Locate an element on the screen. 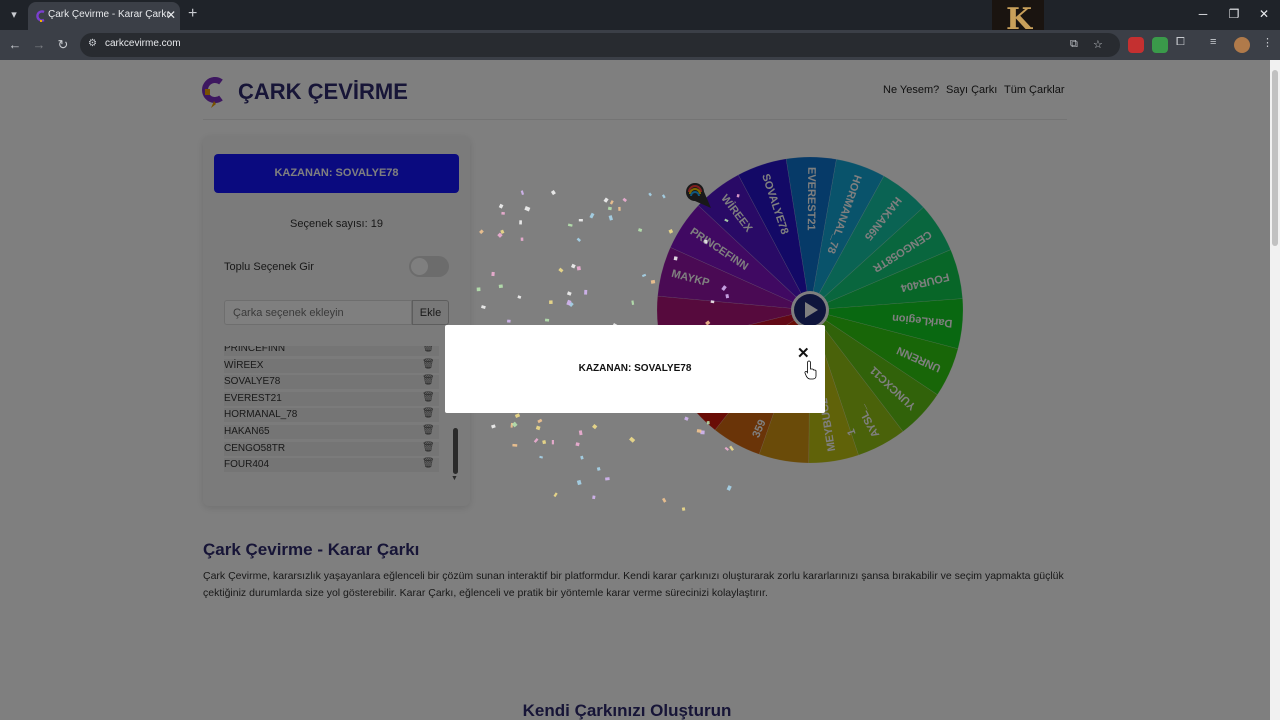 The width and height of the screenshot is (1280, 720). back-icon: ← is located at coordinates (15, 45).